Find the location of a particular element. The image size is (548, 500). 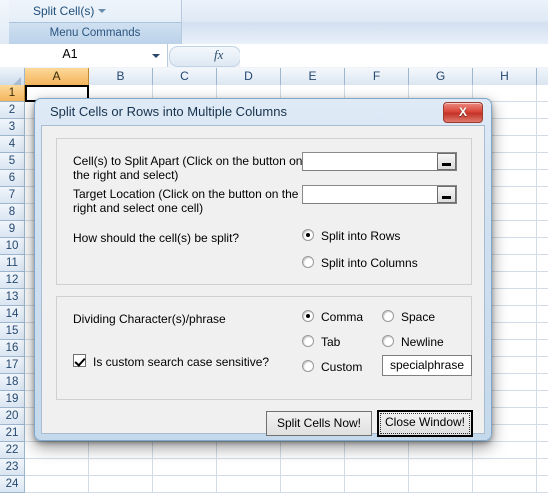

row-header-3: 3 is located at coordinates (12, 127).